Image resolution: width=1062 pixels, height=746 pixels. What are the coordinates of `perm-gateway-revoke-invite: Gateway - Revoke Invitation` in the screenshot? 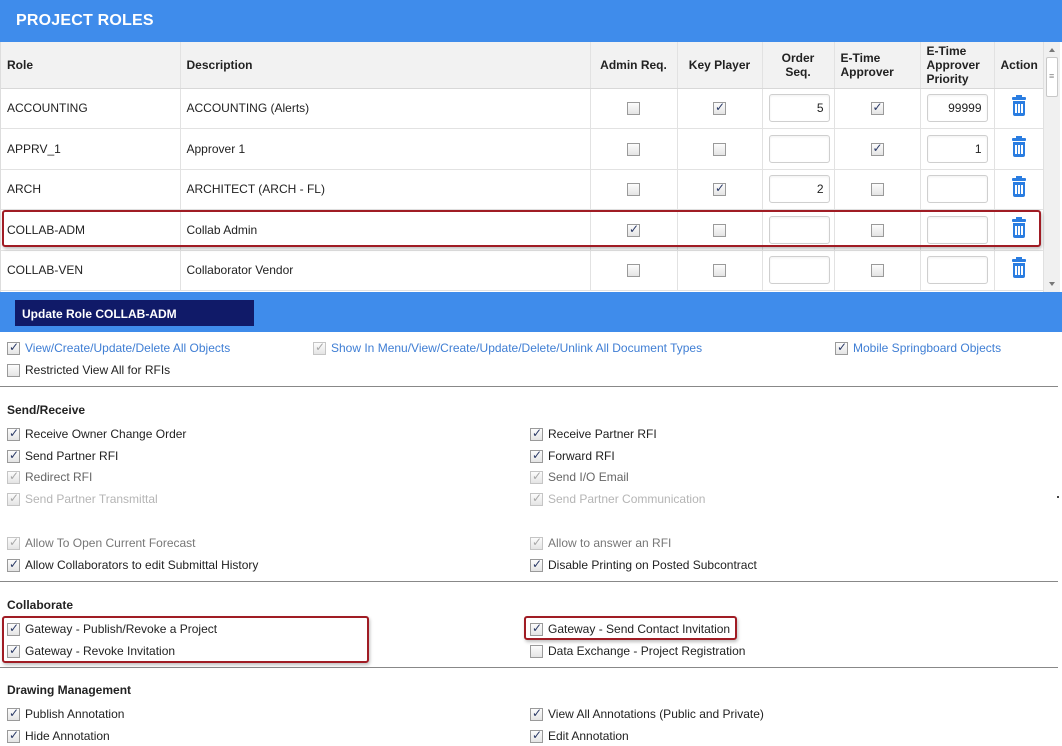 It's located at (91, 650).